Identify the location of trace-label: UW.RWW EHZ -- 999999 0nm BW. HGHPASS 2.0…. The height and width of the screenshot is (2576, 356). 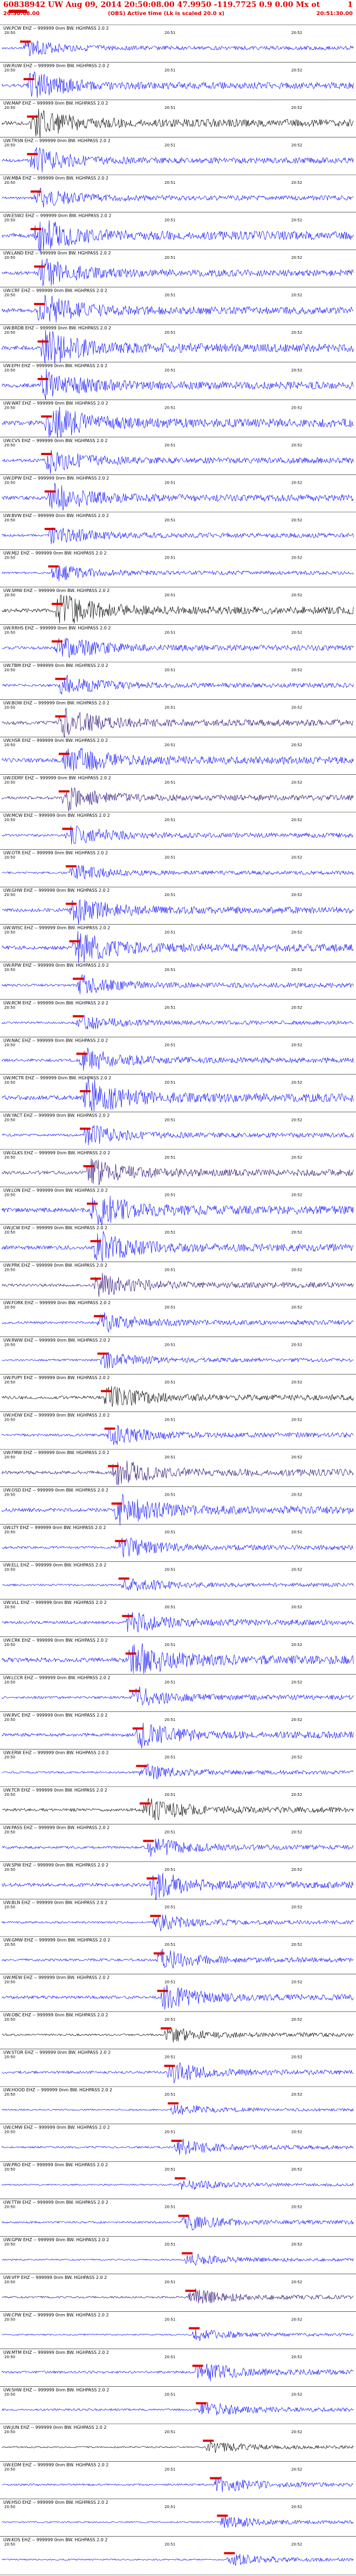
(56, 1340).